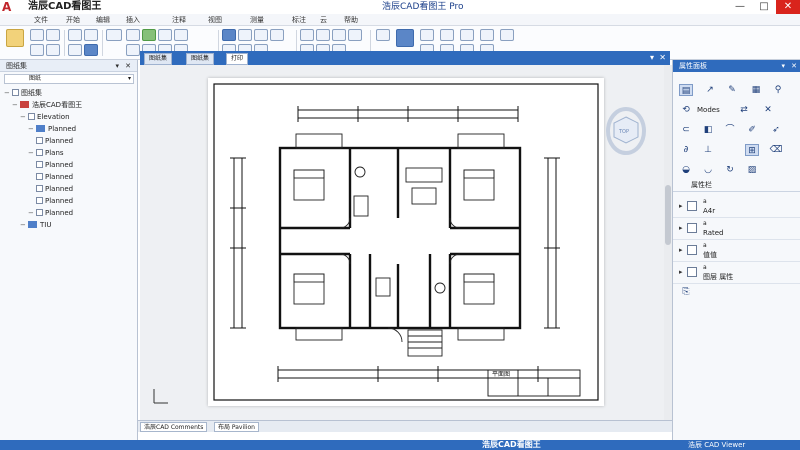  I want to click on snap-mode-icon: ⊞, so click(752, 150).